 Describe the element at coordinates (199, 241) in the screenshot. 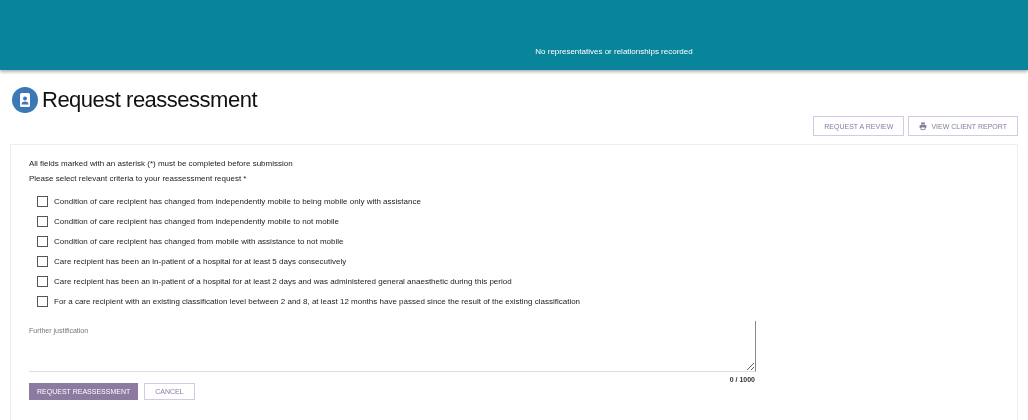

I see `checkbox-label: Condition of care recipient has changed from mobile with assistance to not mobile` at that location.